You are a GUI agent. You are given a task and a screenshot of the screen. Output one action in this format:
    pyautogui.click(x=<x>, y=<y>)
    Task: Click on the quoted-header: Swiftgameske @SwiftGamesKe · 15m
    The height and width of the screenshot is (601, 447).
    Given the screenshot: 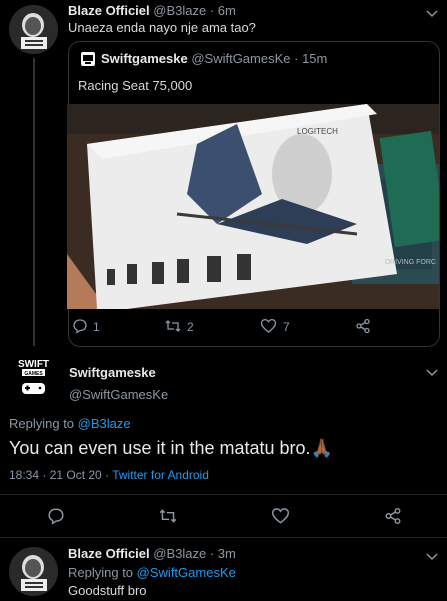 What is the action you would take?
    pyautogui.click(x=214, y=58)
    